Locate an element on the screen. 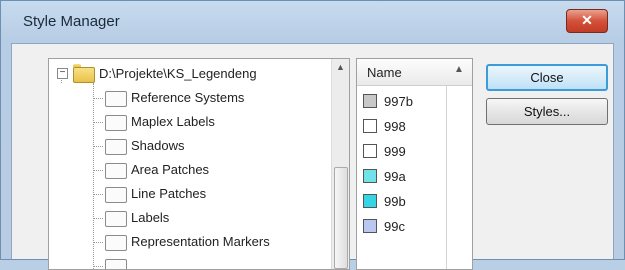  tree-item-label: Maplex Labels is located at coordinates (173, 121).